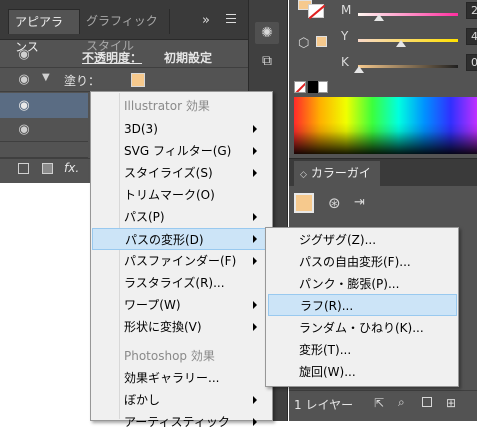 Image resolution: width=477 pixels, height=433 pixels. Describe the element at coordinates (337, 184) in the screenshot. I see `tab-color-guide: ◇カラーガイド` at that location.